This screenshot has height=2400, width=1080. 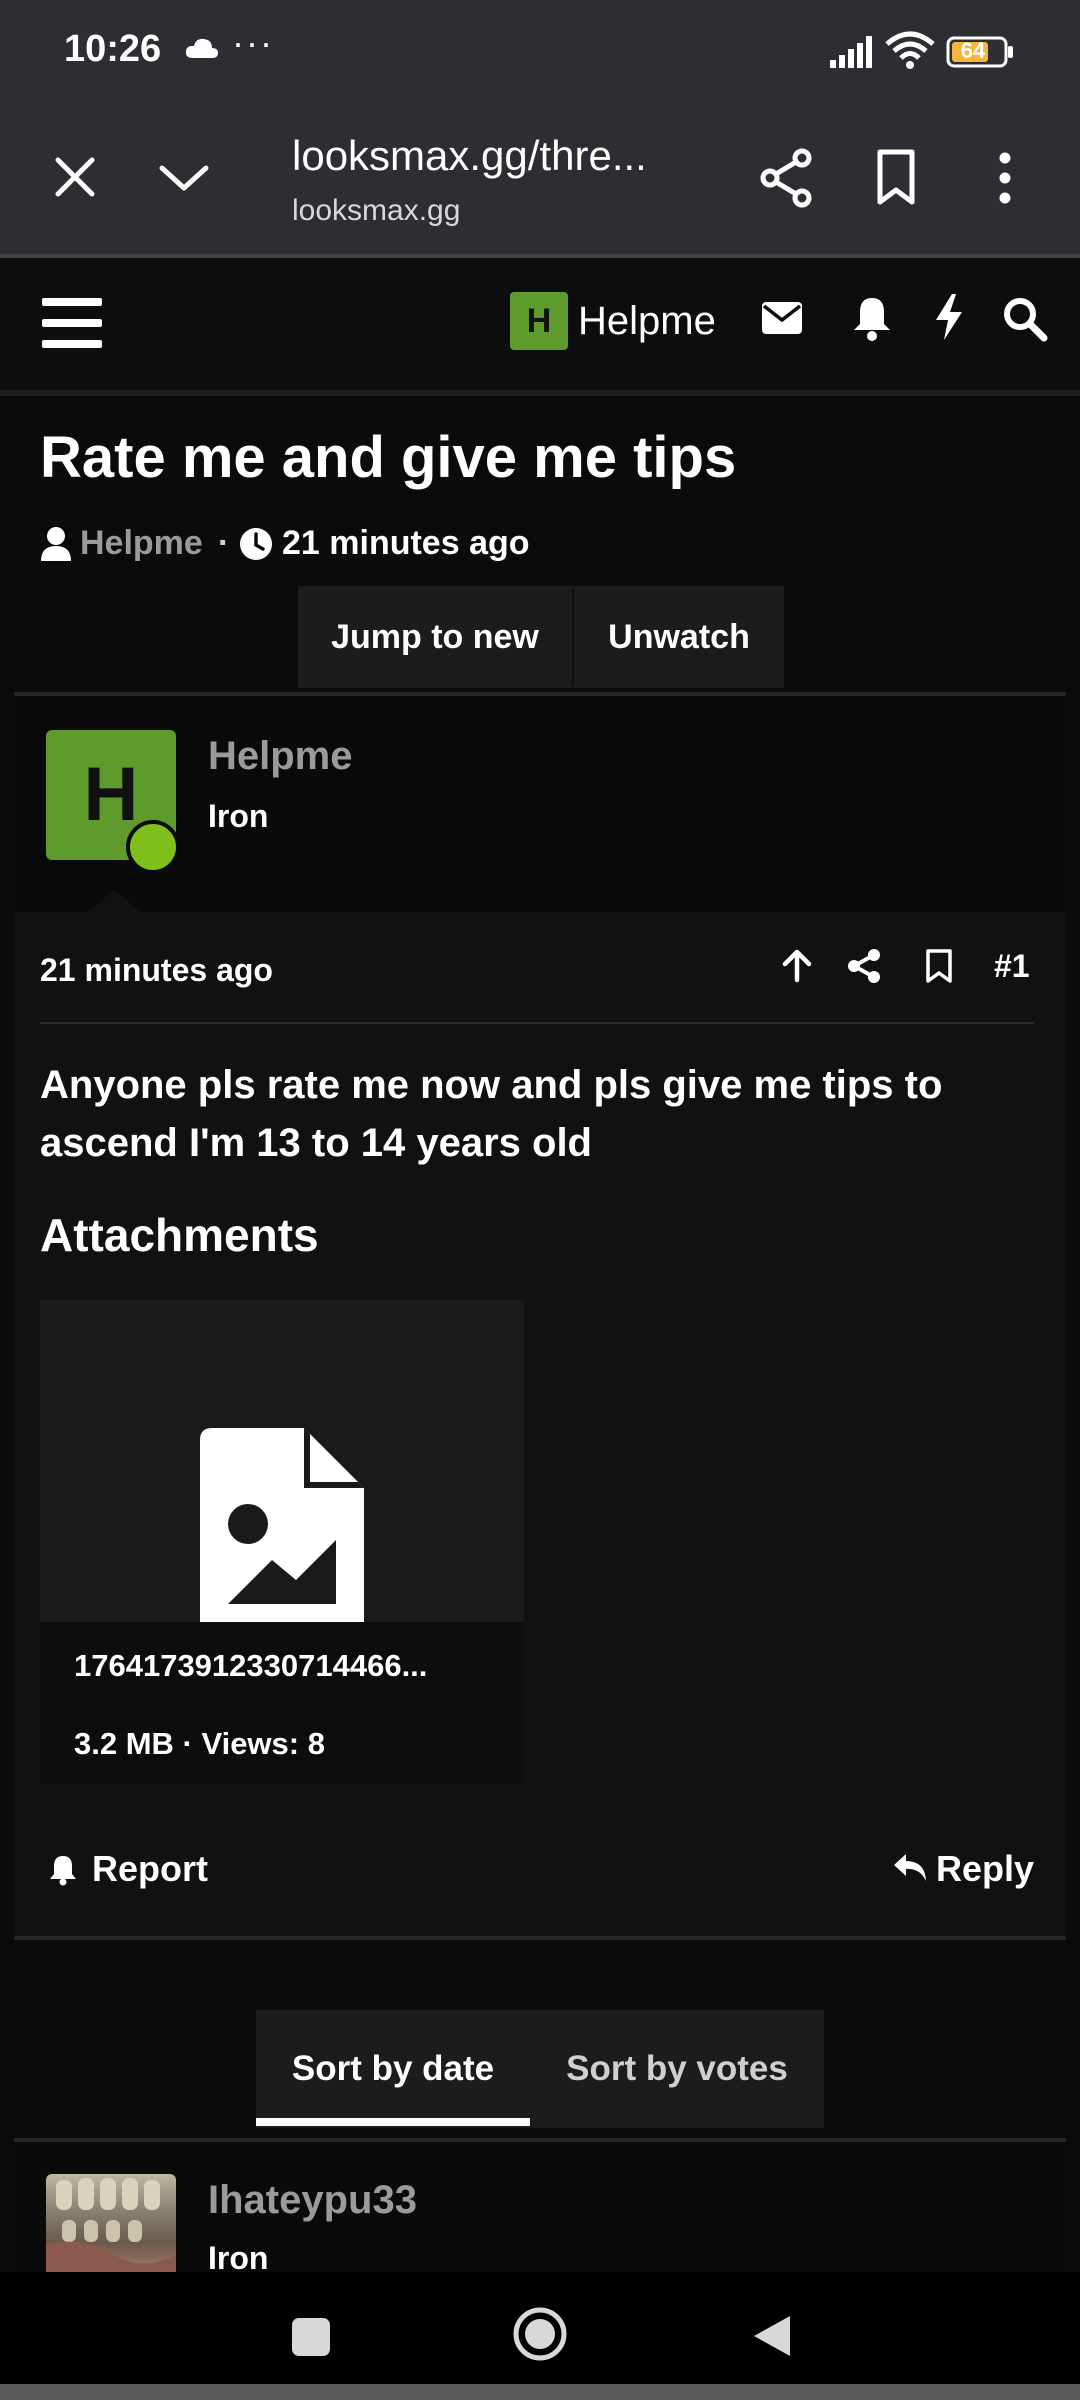 I want to click on thread-title: Rate me and give me tips, so click(x=388, y=457).